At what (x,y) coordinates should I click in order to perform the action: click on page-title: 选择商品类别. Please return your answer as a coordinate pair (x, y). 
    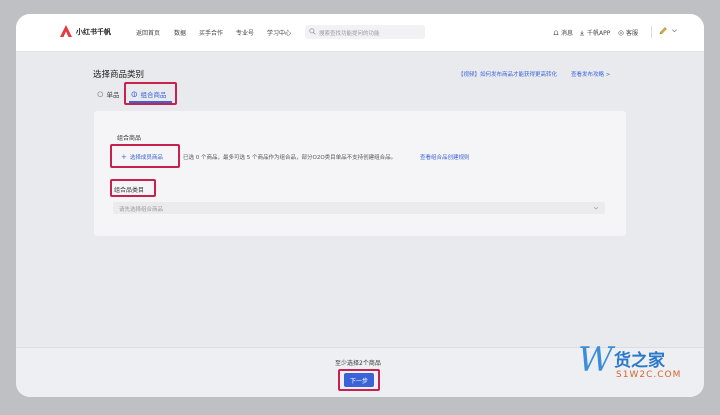
    Looking at the image, I should click on (119, 75).